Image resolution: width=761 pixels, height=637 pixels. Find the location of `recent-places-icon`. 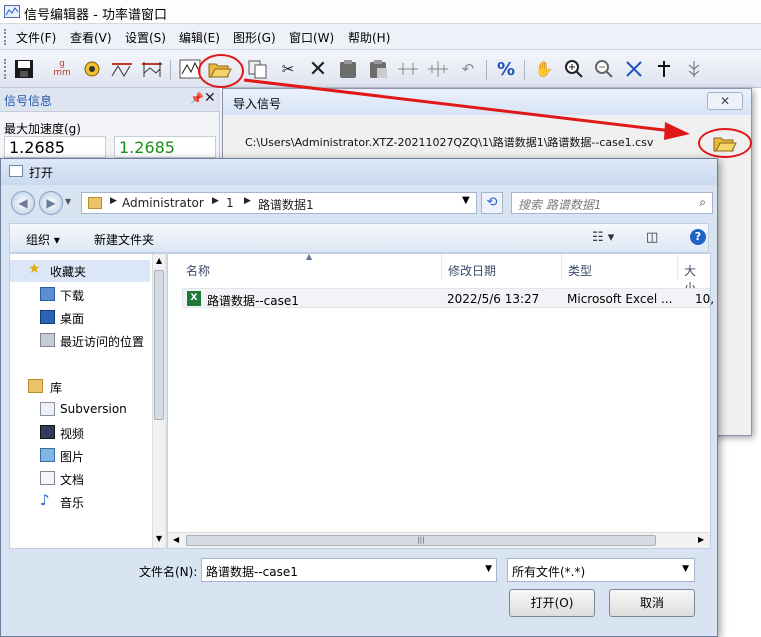

recent-places-icon is located at coordinates (47, 340).